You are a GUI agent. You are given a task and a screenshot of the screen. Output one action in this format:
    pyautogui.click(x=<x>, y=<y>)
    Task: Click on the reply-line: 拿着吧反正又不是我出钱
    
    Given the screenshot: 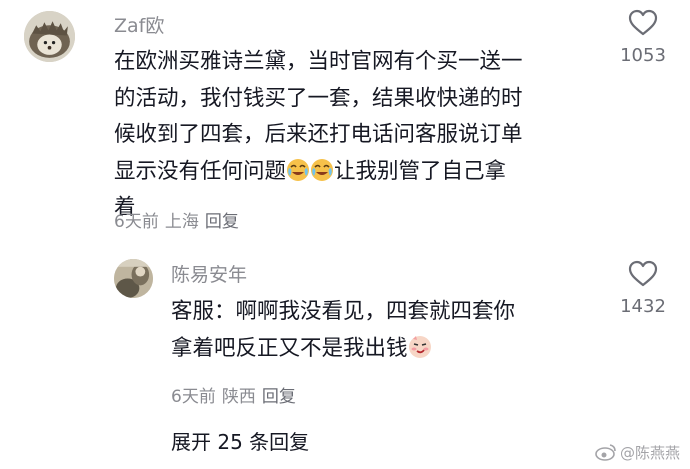 What is the action you would take?
    pyautogui.click(x=289, y=348)
    